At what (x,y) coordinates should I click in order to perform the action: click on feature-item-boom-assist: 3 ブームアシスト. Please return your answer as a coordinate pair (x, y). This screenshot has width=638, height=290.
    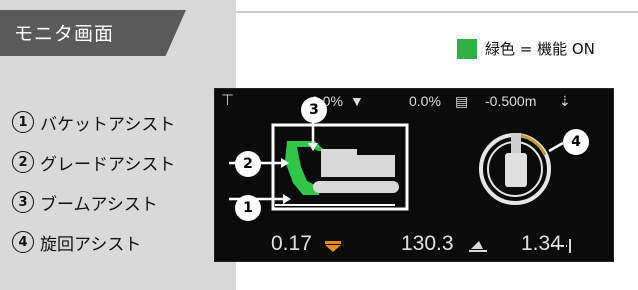
    Looking at the image, I should click on (93, 202).